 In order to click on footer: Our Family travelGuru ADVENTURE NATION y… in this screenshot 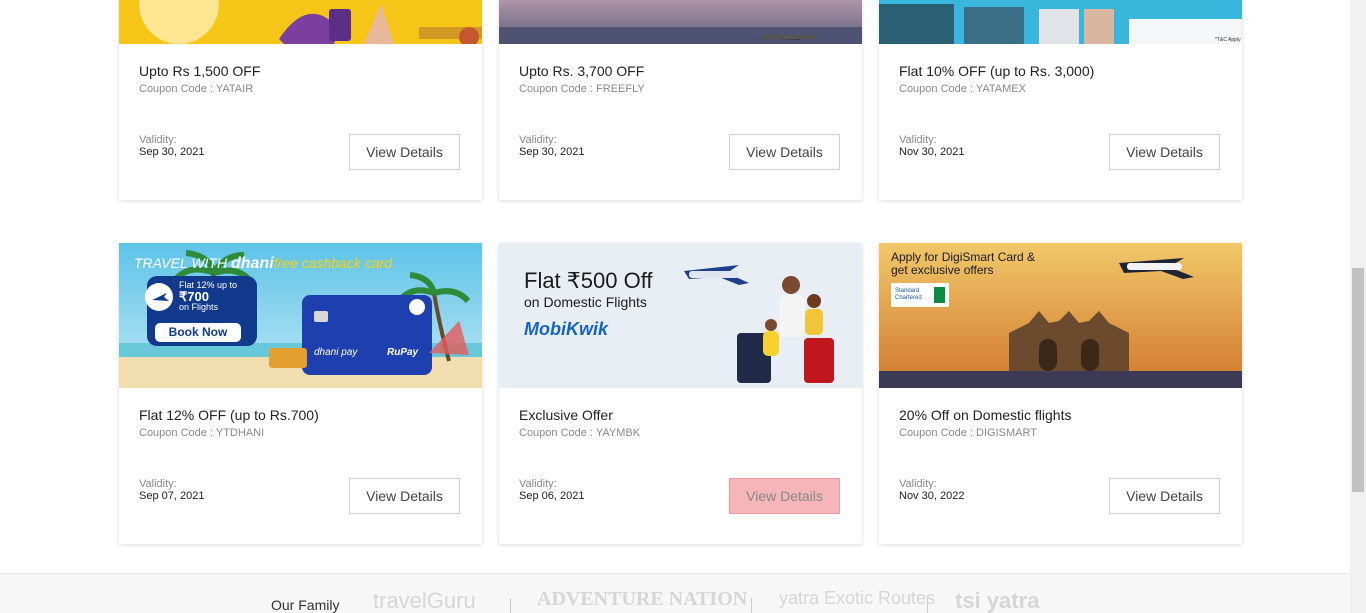, I will do `click(675, 593)`.